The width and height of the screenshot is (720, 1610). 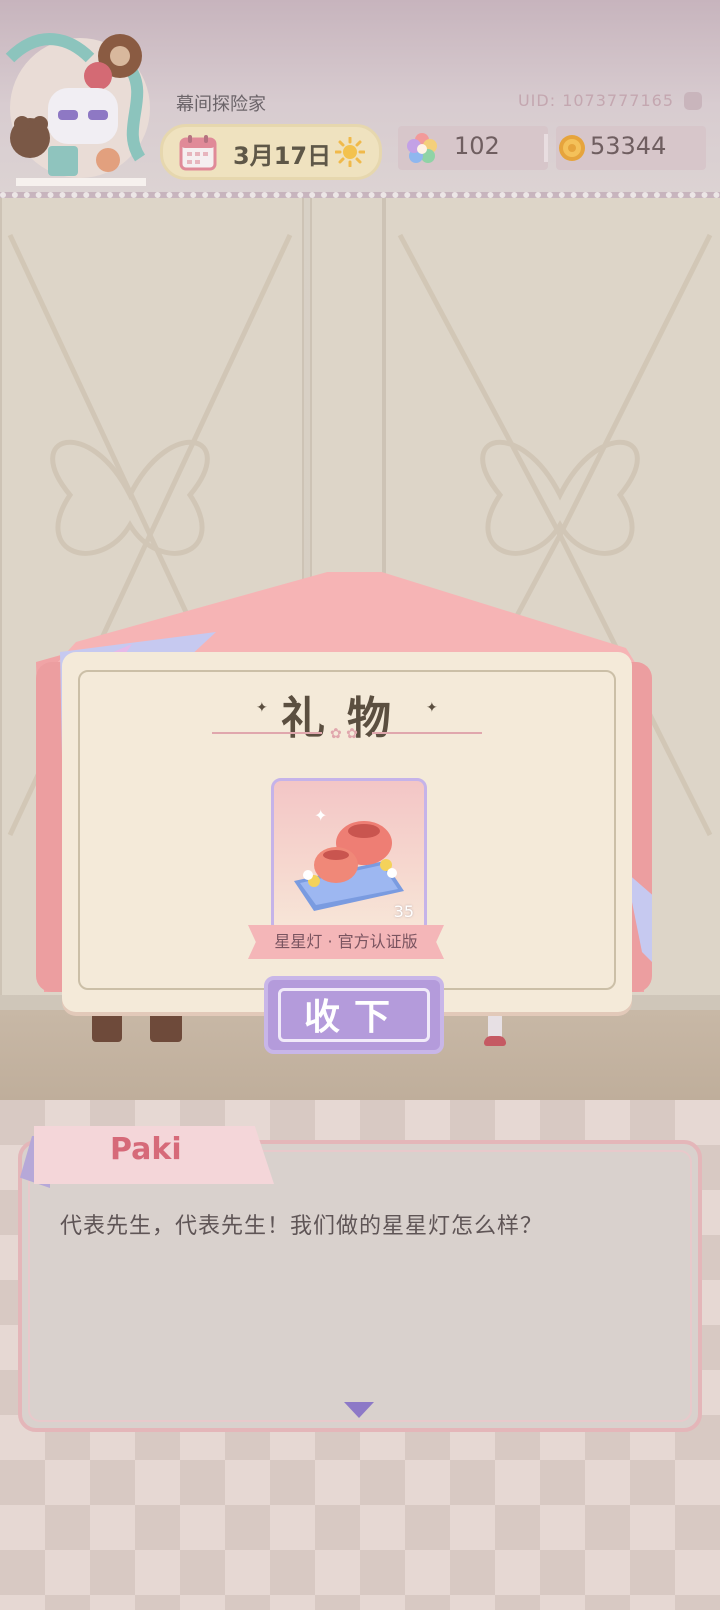 What do you see at coordinates (349, 856) in the screenshot?
I see `gift-item-slot: ✦ 35` at bounding box center [349, 856].